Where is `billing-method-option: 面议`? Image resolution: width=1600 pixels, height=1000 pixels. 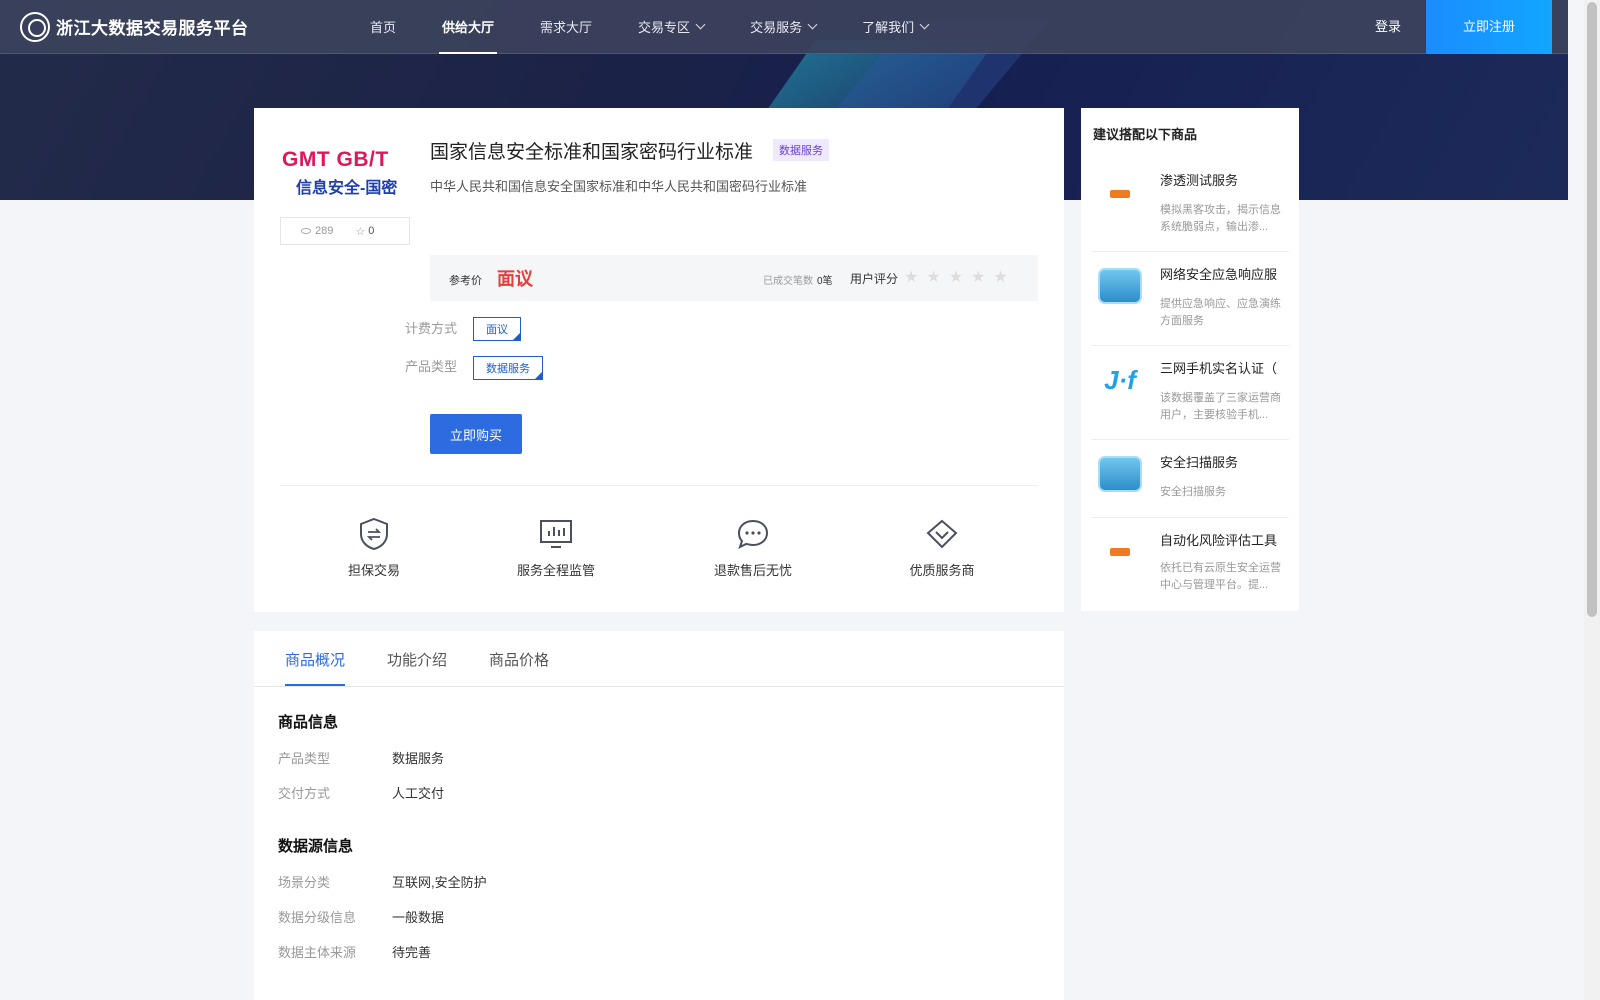 billing-method-option: 面议 is located at coordinates (497, 329).